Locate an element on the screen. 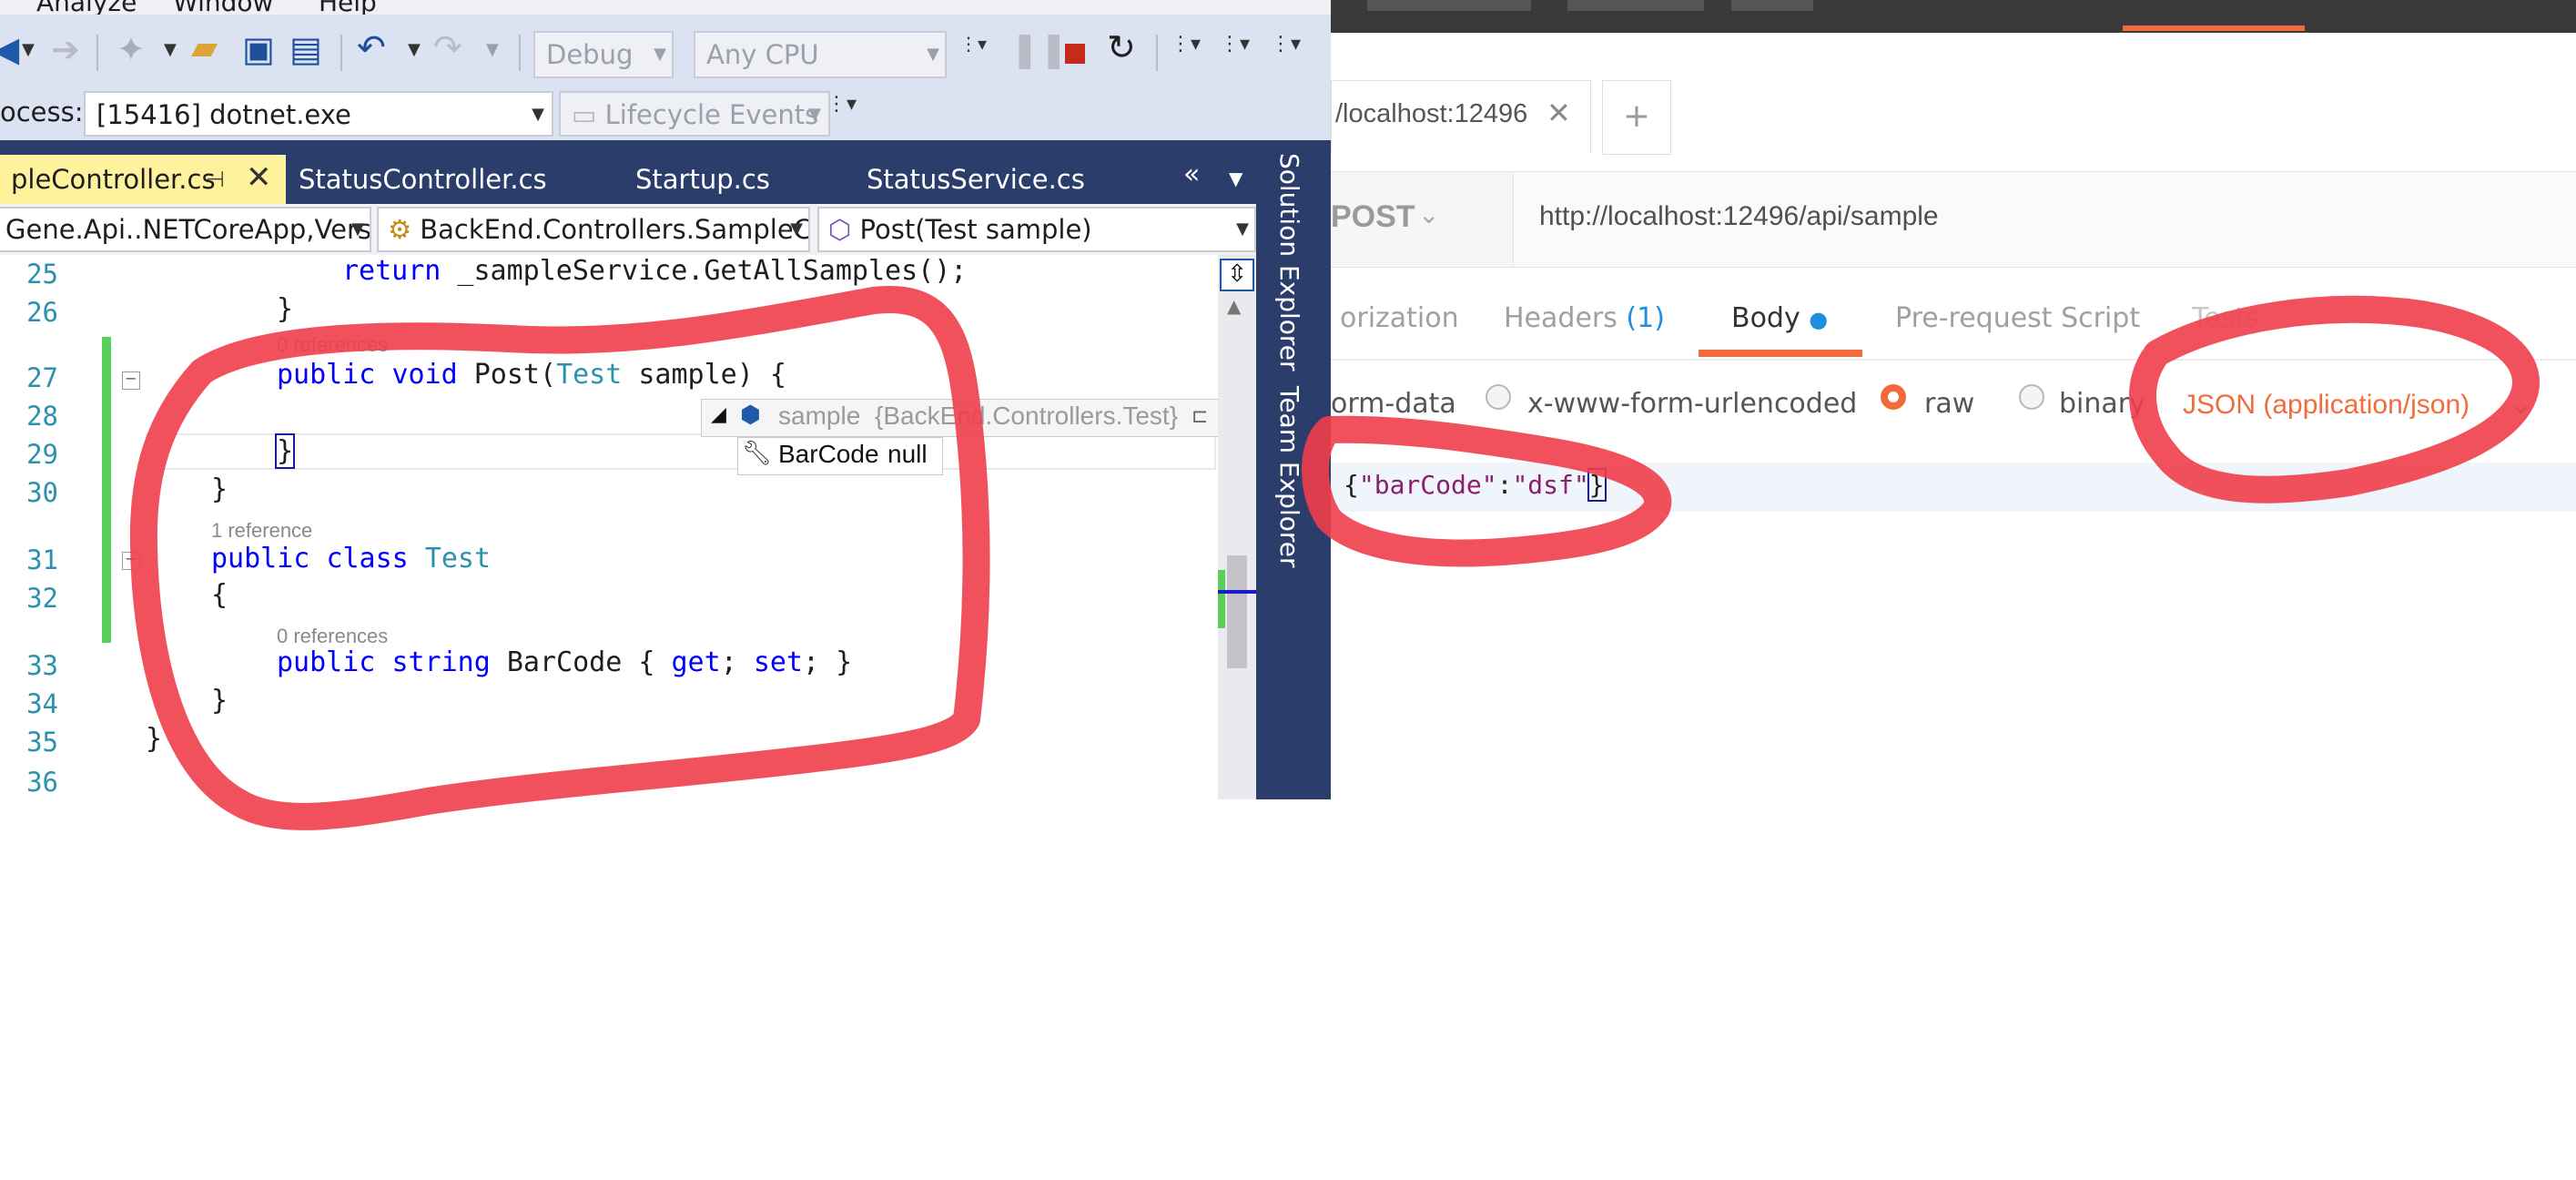 The width and height of the screenshot is (2576, 1180). annotation-circle-json is located at coordinates (1487, 491).